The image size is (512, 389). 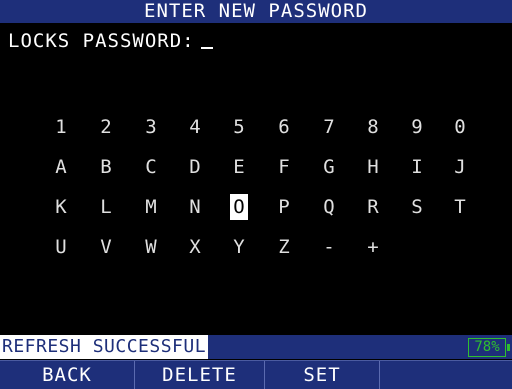 What do you see at coordinates (489, 347) in the screenshot?
I see `battery-indicator: 78%` at bounding box center [489, 347].